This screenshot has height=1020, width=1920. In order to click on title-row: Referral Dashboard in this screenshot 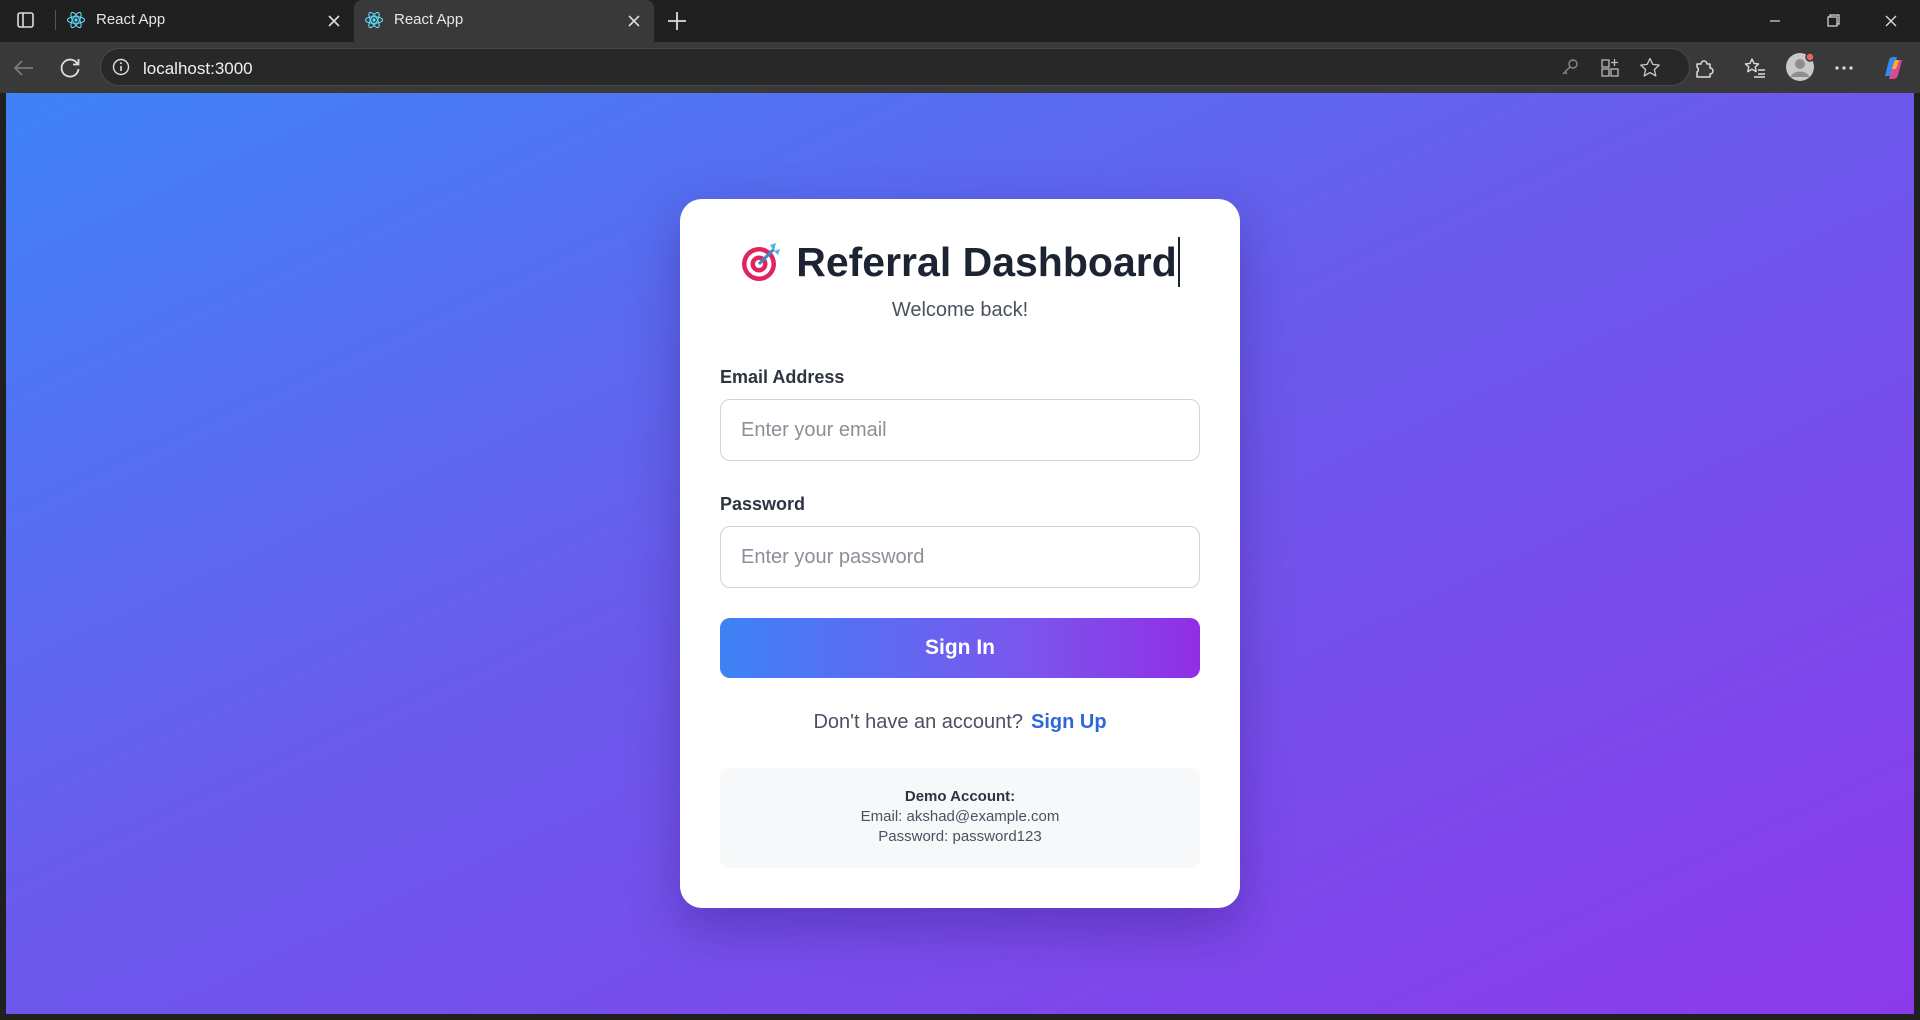, I will do `click(960, 262)`.